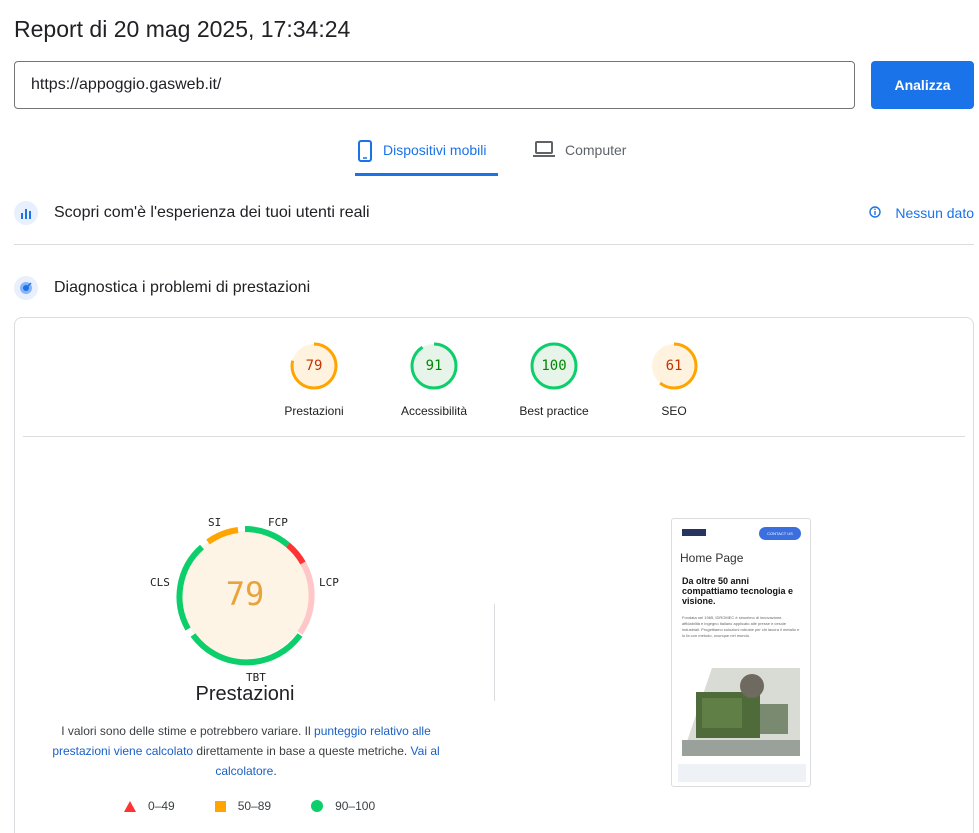 The height and width of the screenshot is (833, 979). What do you see at coordinates (182, 29) in the screenshot?
I see `report-title: Report di 20 mag 2025, 17:34:24` at bounding box center [182, 29].